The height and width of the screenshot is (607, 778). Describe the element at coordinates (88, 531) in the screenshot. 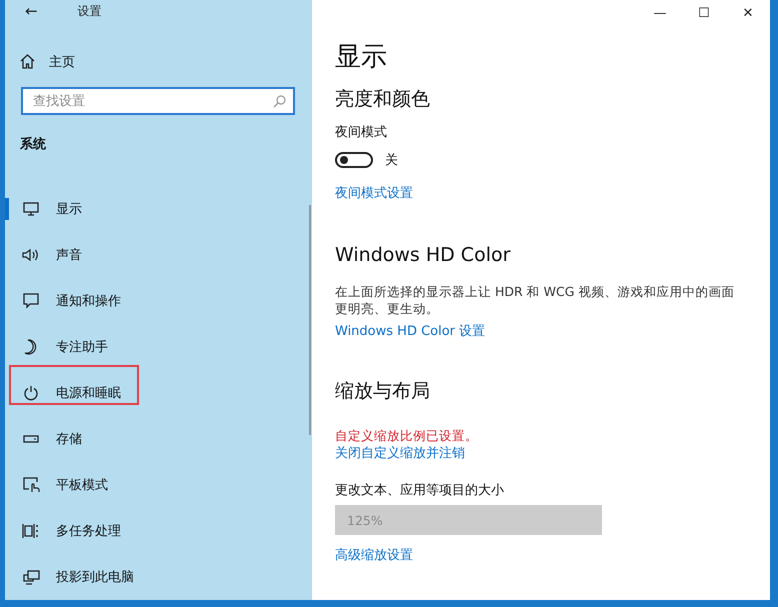

I see `nav-item: 多任务处理` at that location.